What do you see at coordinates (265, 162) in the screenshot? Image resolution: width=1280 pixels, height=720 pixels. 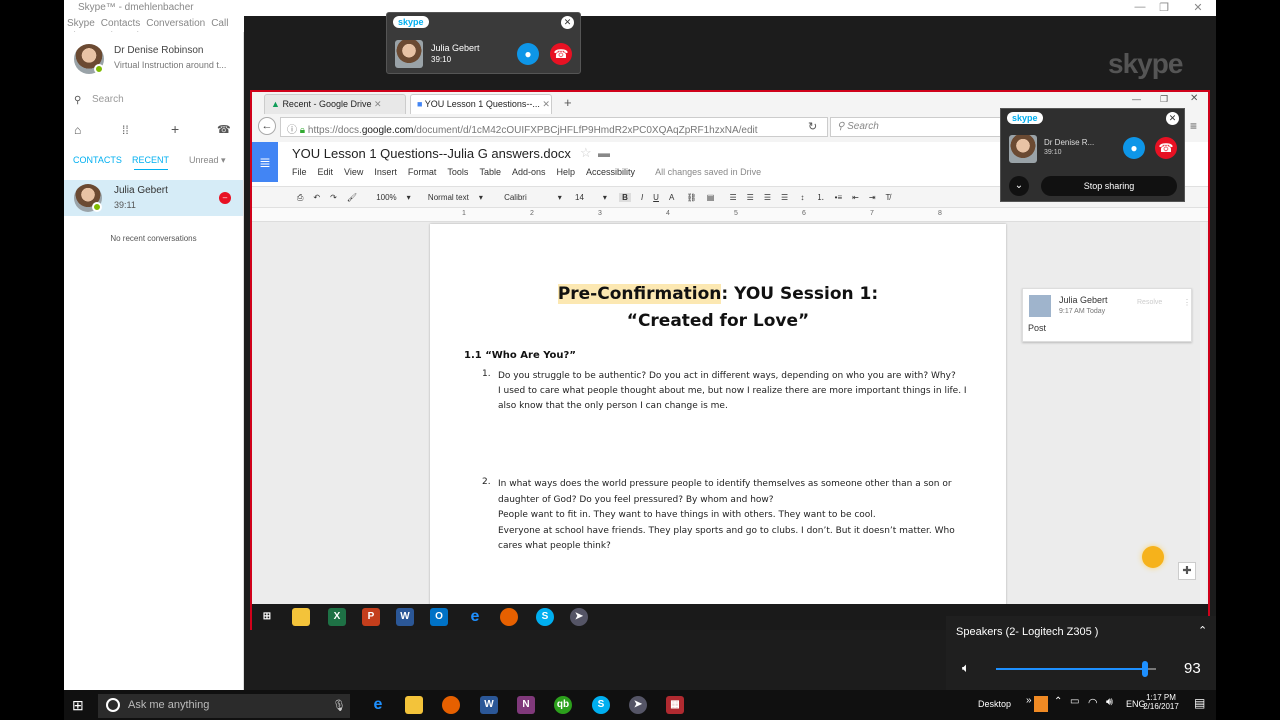 I see `docs-logo-icon: ≣` at bounding box center [265, 162].